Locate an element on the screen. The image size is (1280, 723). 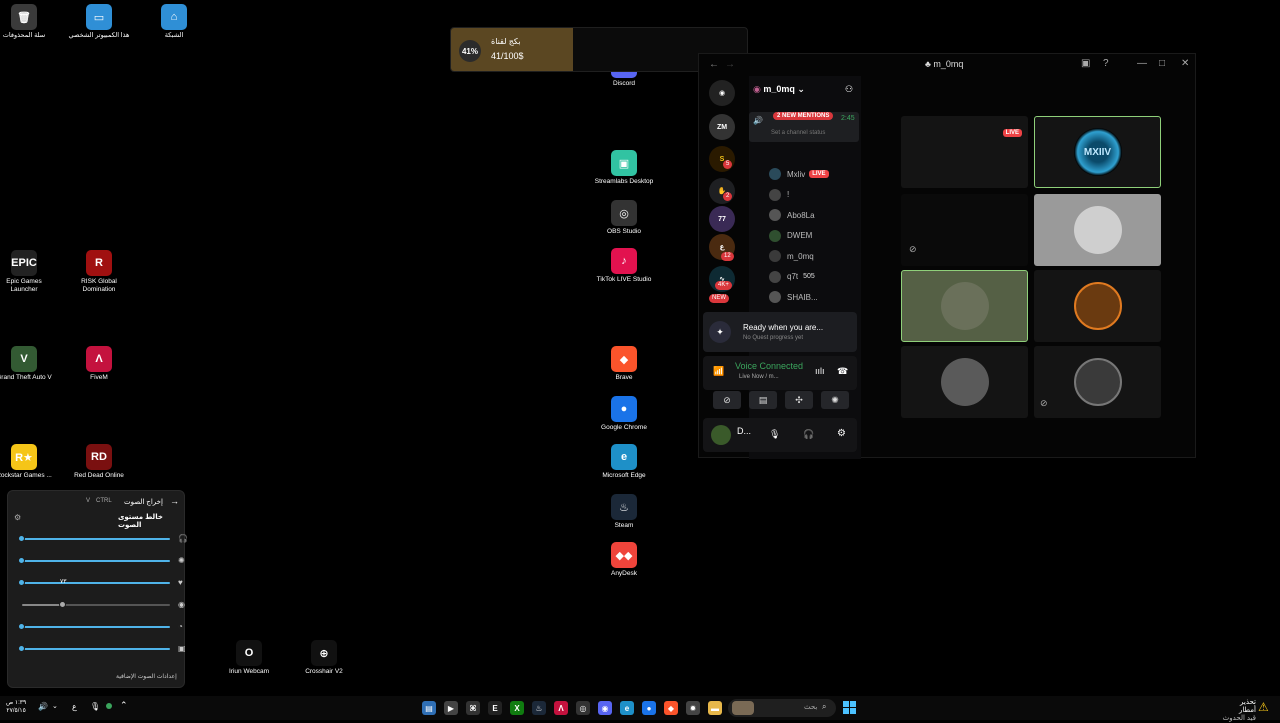
member-row: Mxliv LIVE is located at coordinates (814, 174).